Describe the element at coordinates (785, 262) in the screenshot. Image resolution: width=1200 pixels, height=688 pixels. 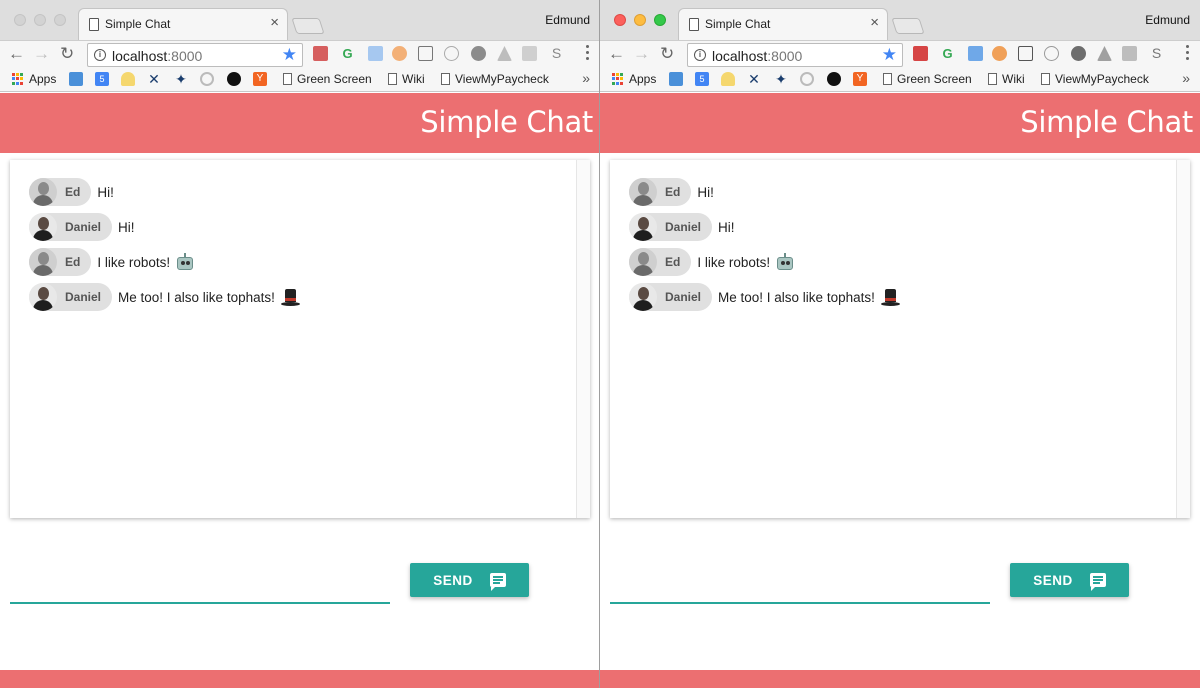
I see `robot-icon` at that location.